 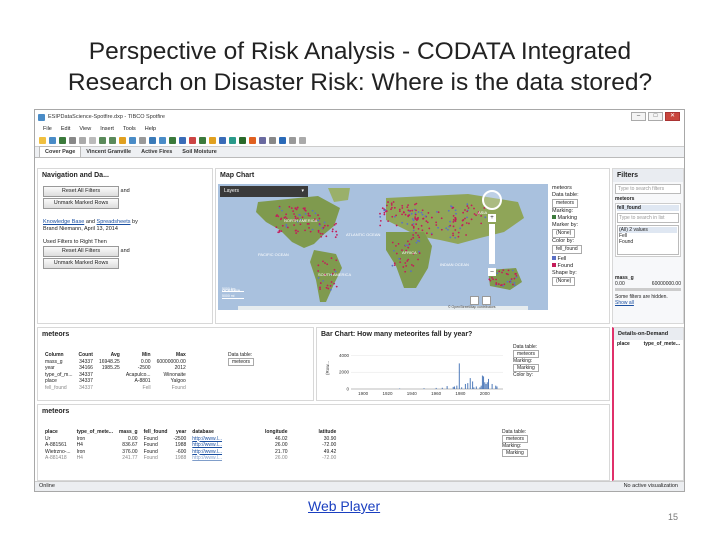 What do you see at coordinates (52, 140) in the screenshot?
I see `open-icon` at bounding box center [52, 140].